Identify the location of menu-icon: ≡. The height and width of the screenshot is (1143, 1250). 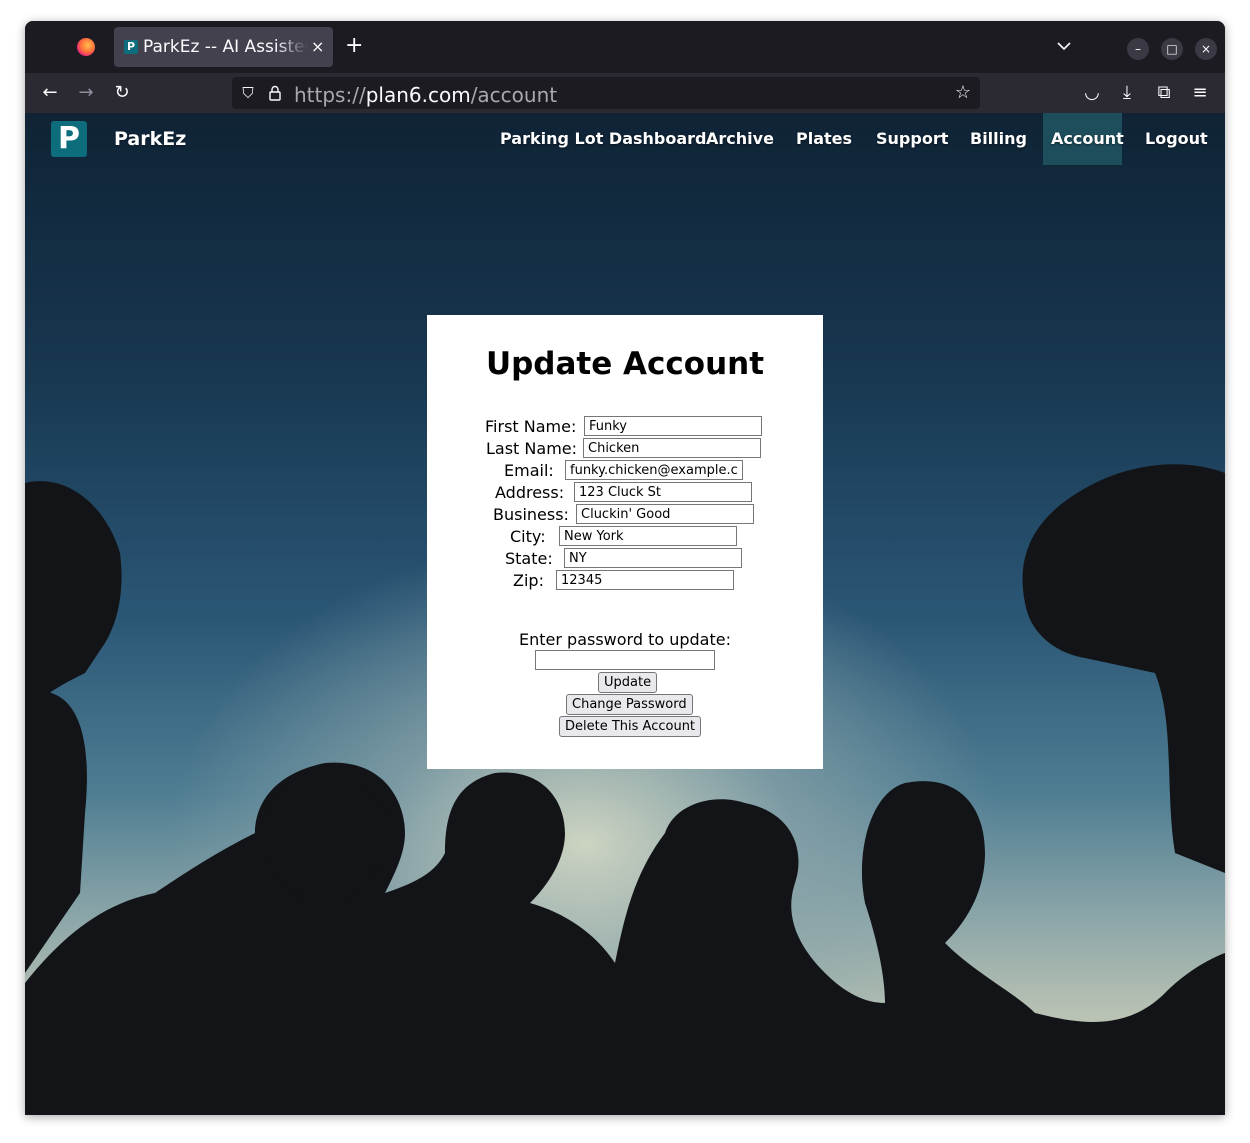
(1200, 93).